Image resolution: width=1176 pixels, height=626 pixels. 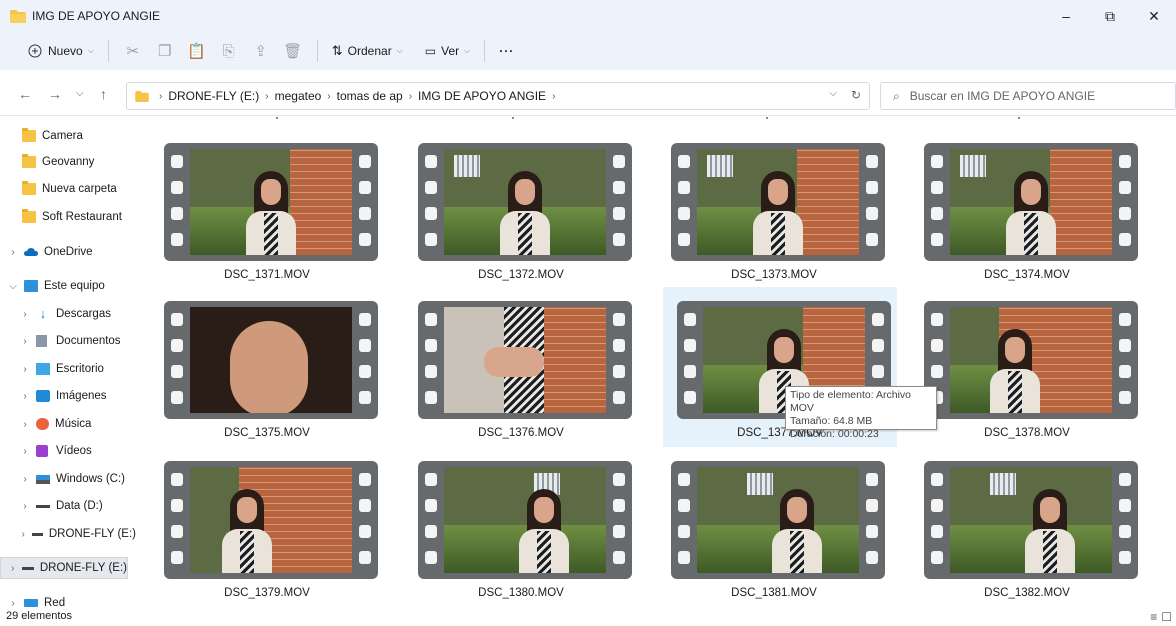 I want to click on search-icon: ⌕, so click(x=896, y=95).